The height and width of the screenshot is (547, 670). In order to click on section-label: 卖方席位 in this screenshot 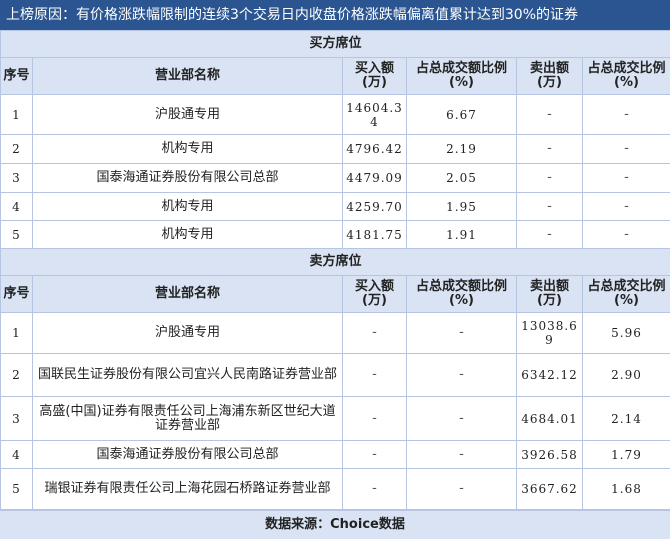, I will do `click(335, 262)`.